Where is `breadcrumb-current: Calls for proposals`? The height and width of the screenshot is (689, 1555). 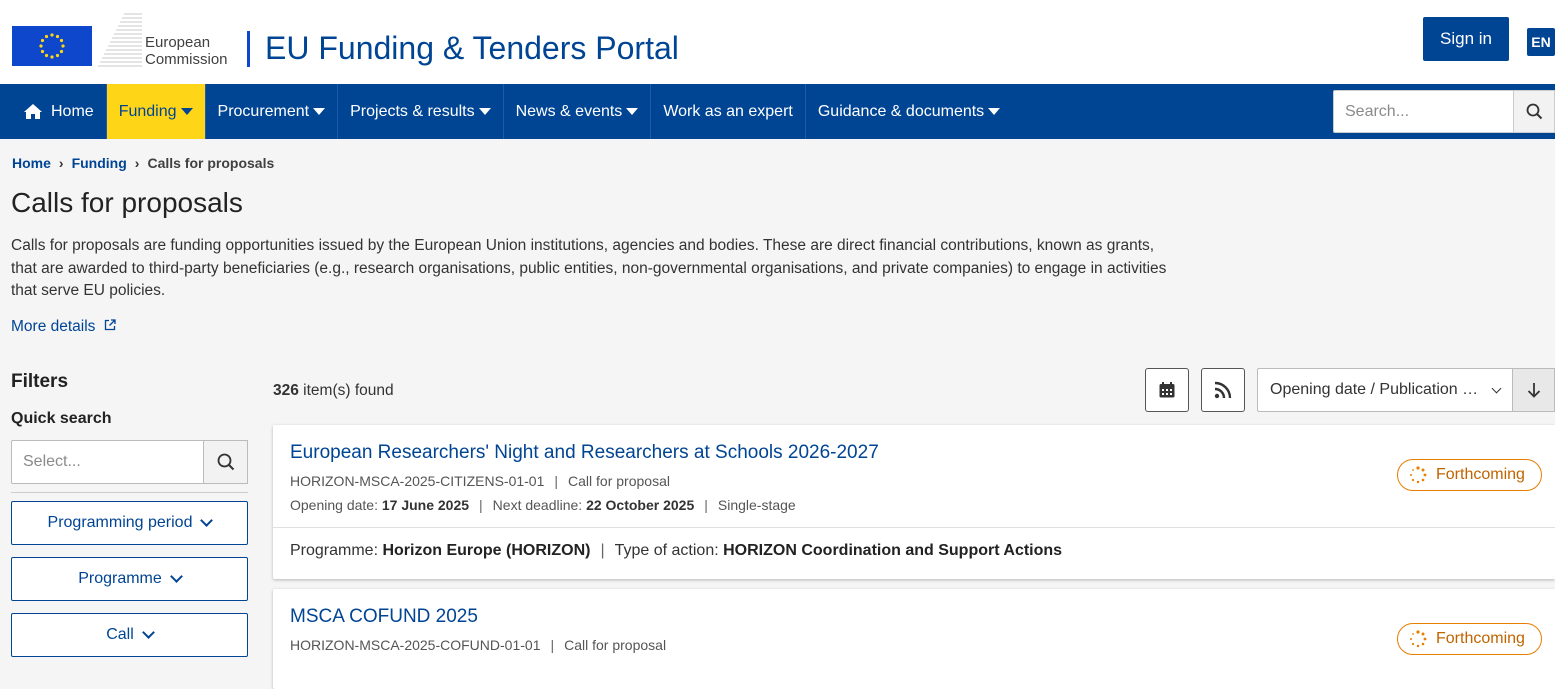 breadcrumb-current: Calls for proposals is located at coordinates (211, 163).